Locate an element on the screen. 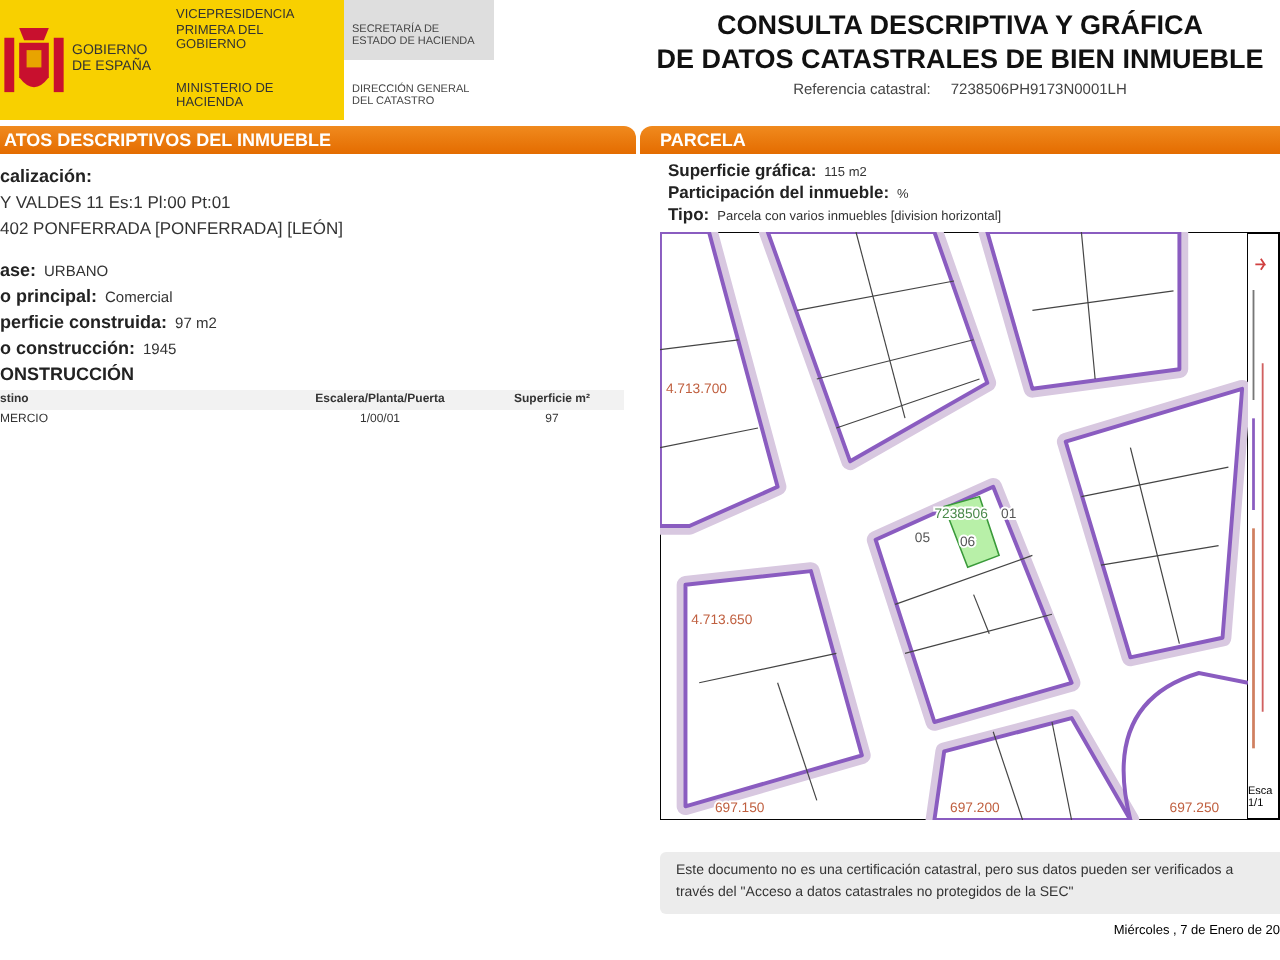  document-title: CONSULTA DESCRIPTIVA Y GRÁFICA is located at coordinates (959, 25).